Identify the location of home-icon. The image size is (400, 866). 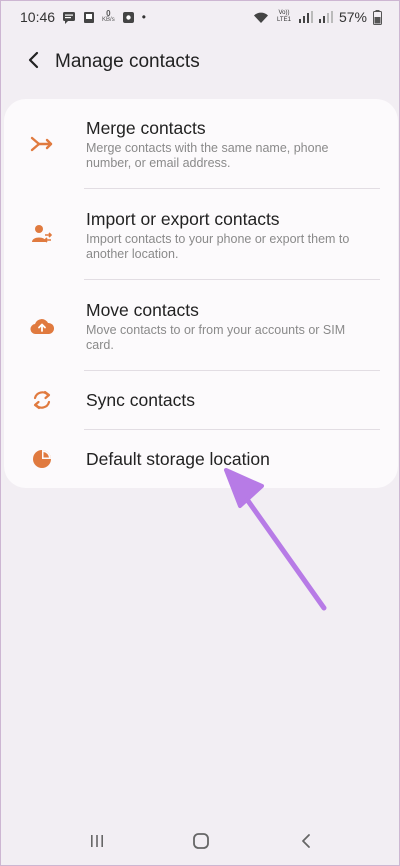
(201, 843).